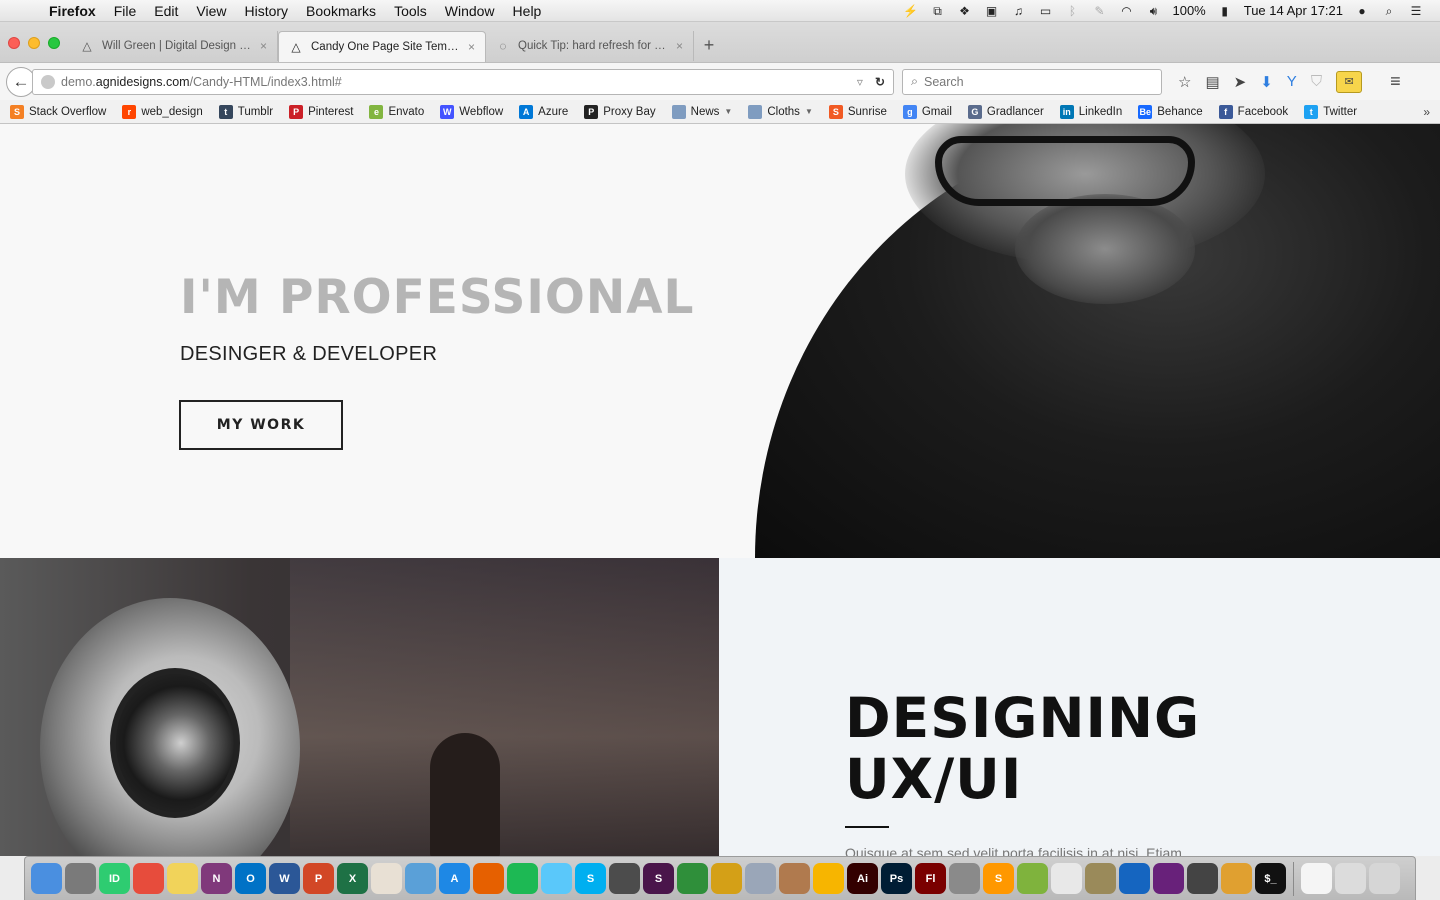  Describe the element at coordinates (726, 878) in the screenshot. I see `chrome-canary-icon` at that location.